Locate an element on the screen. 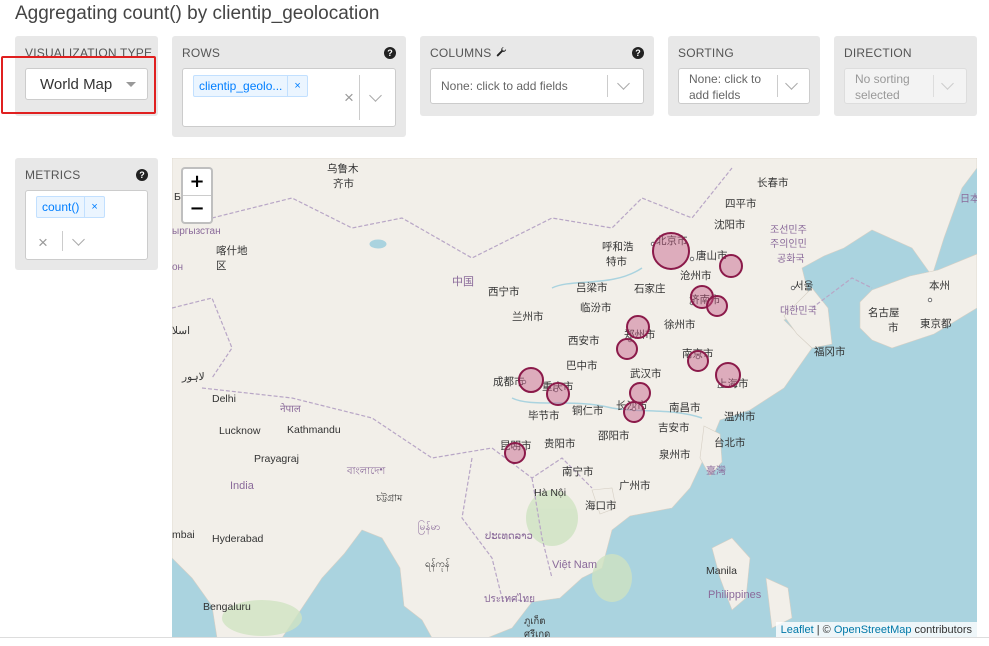 This screenshot has height=646, width=989. place-label: mbai is located at coordinates (183, 535).